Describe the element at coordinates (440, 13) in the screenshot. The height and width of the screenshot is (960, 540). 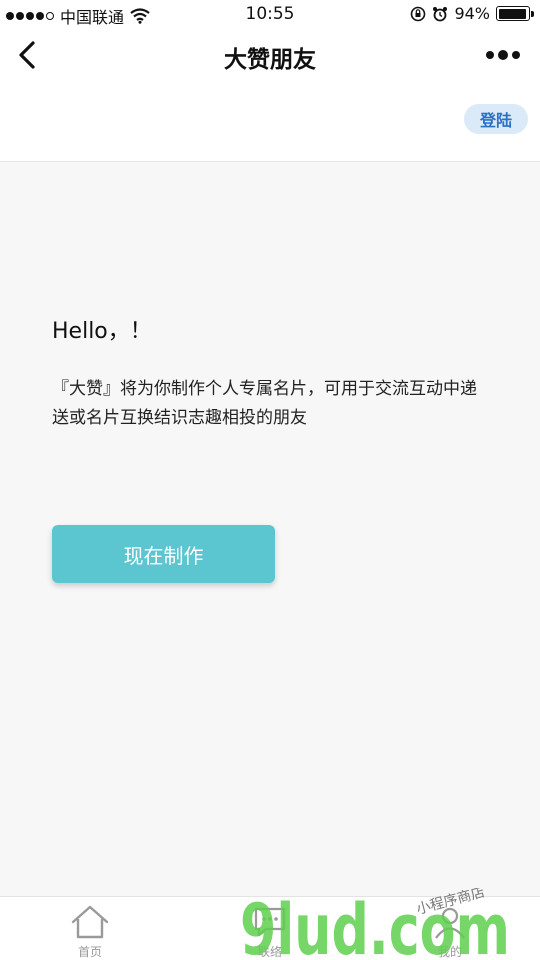
I see `alarm-icon` at that location.